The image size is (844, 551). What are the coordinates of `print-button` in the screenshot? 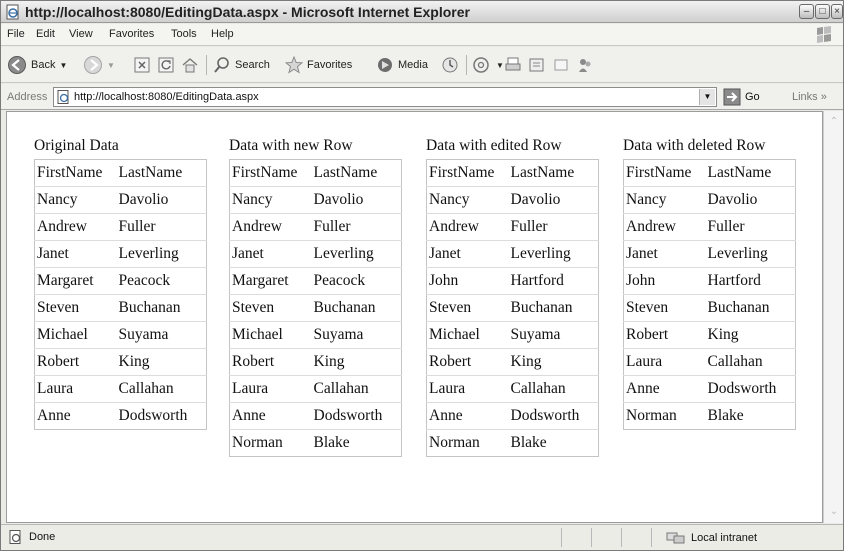 It's located at (513, 65).